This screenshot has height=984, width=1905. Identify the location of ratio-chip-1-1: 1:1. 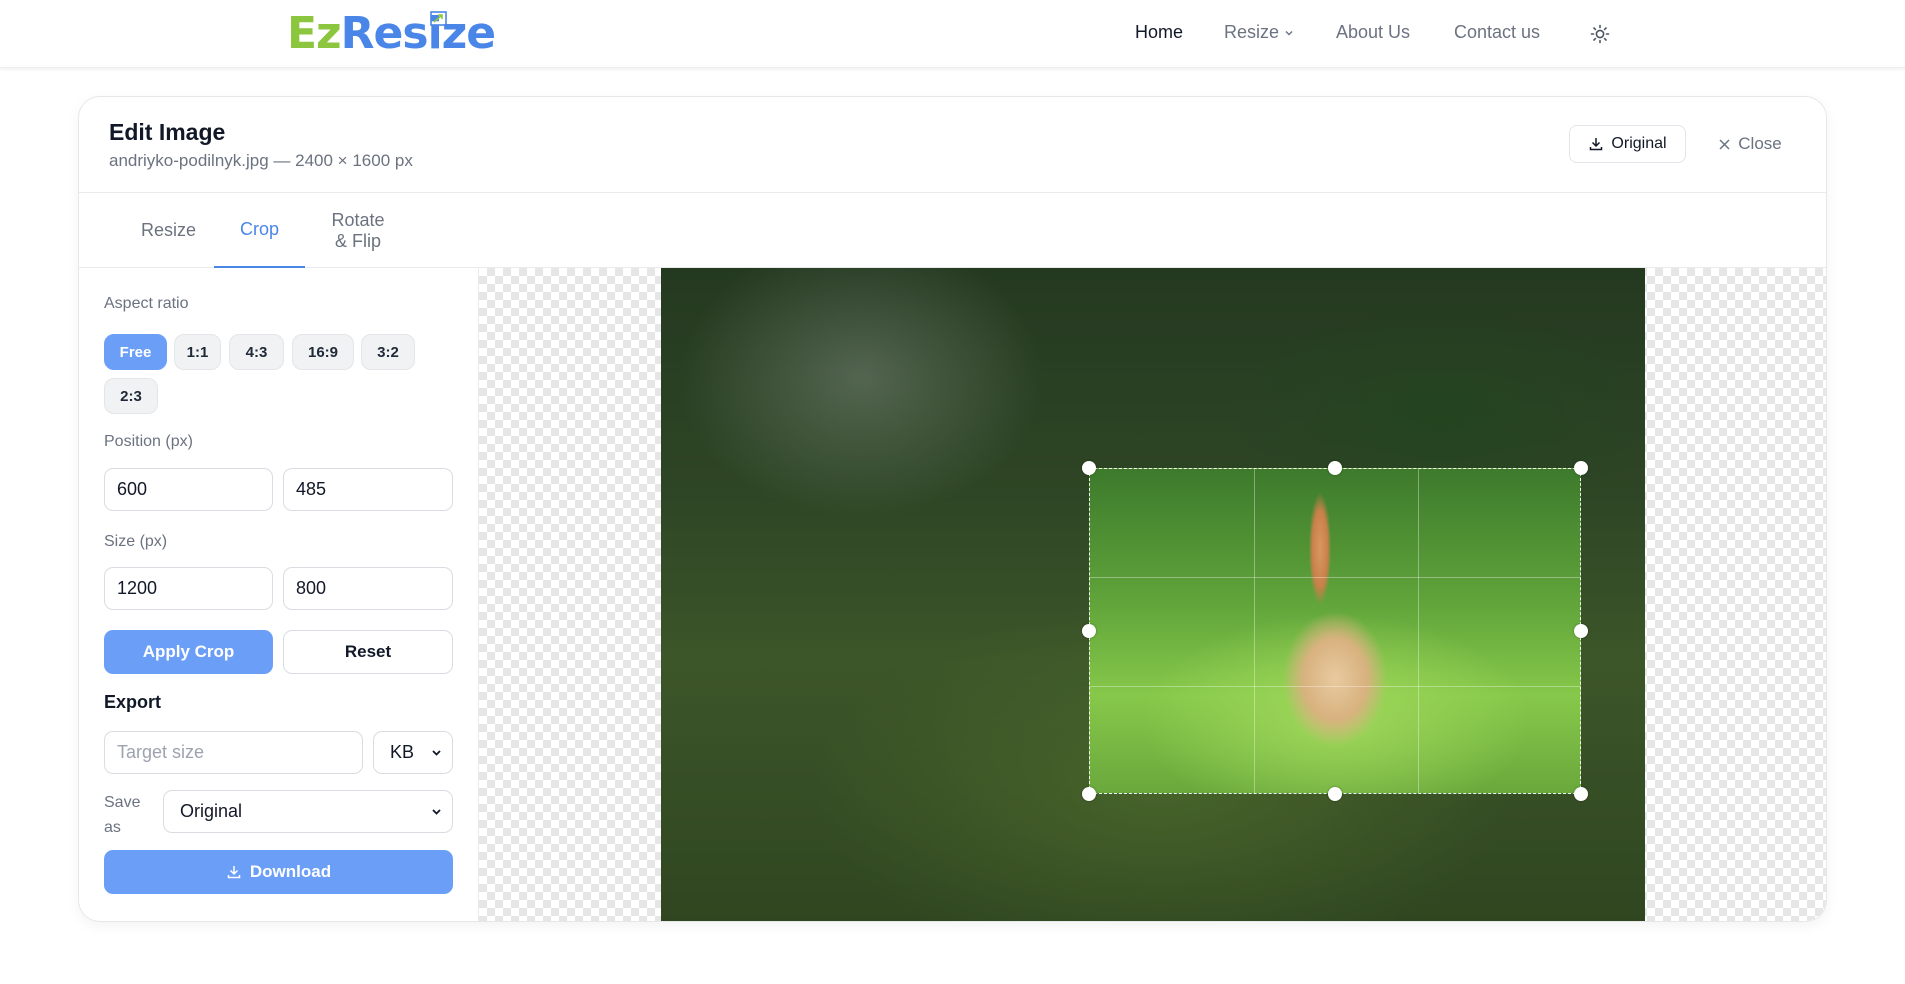
(197, 352).